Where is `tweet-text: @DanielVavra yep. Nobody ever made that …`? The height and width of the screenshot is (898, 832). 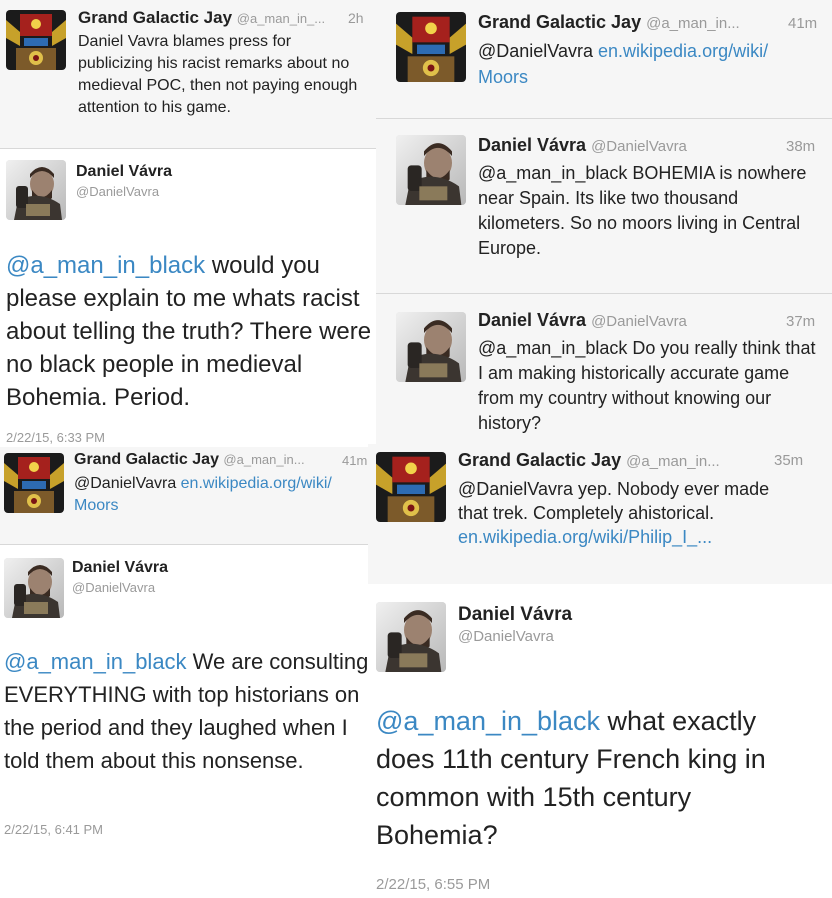
tweet-text: @DanielVavra yep. Nobody ever made that … is located at coordinates (614, 513).